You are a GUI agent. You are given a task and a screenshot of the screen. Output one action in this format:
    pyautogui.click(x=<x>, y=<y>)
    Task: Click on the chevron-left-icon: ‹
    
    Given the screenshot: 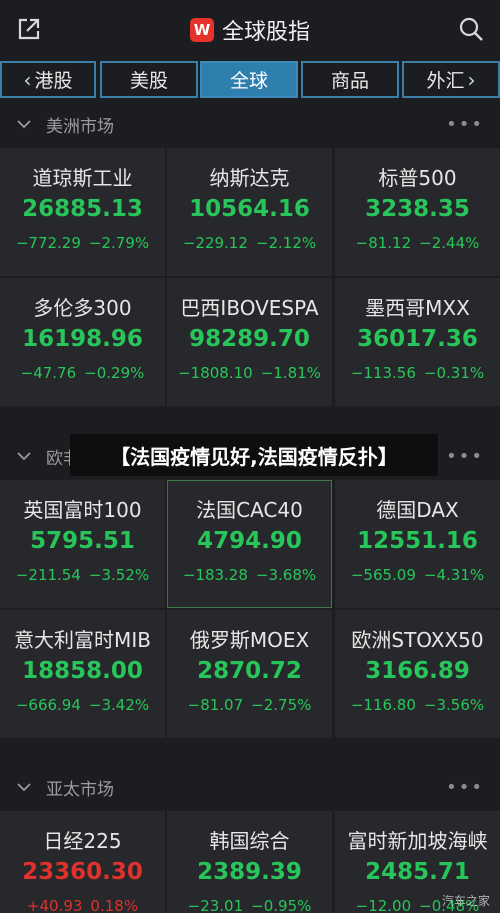 What is the action you would take?
    pyautogui.click(x=27, y=79)
    